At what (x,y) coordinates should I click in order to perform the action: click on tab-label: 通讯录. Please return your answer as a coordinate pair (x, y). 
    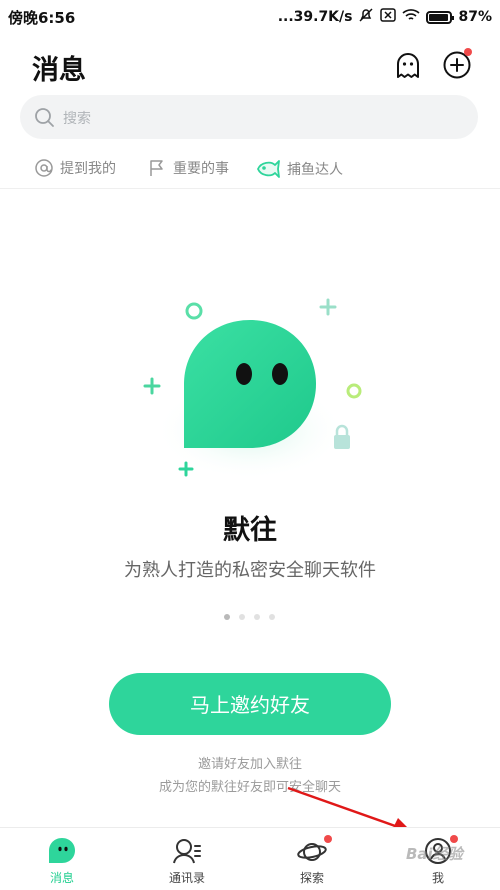
    Looking at the image, I should click on (186, 878).